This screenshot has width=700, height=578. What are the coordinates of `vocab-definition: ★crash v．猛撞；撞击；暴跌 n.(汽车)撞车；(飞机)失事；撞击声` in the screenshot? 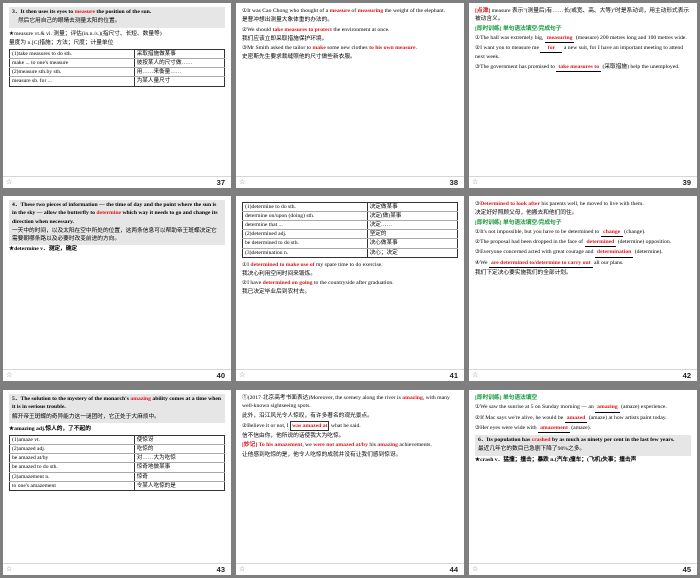 It's located at (556, 459).